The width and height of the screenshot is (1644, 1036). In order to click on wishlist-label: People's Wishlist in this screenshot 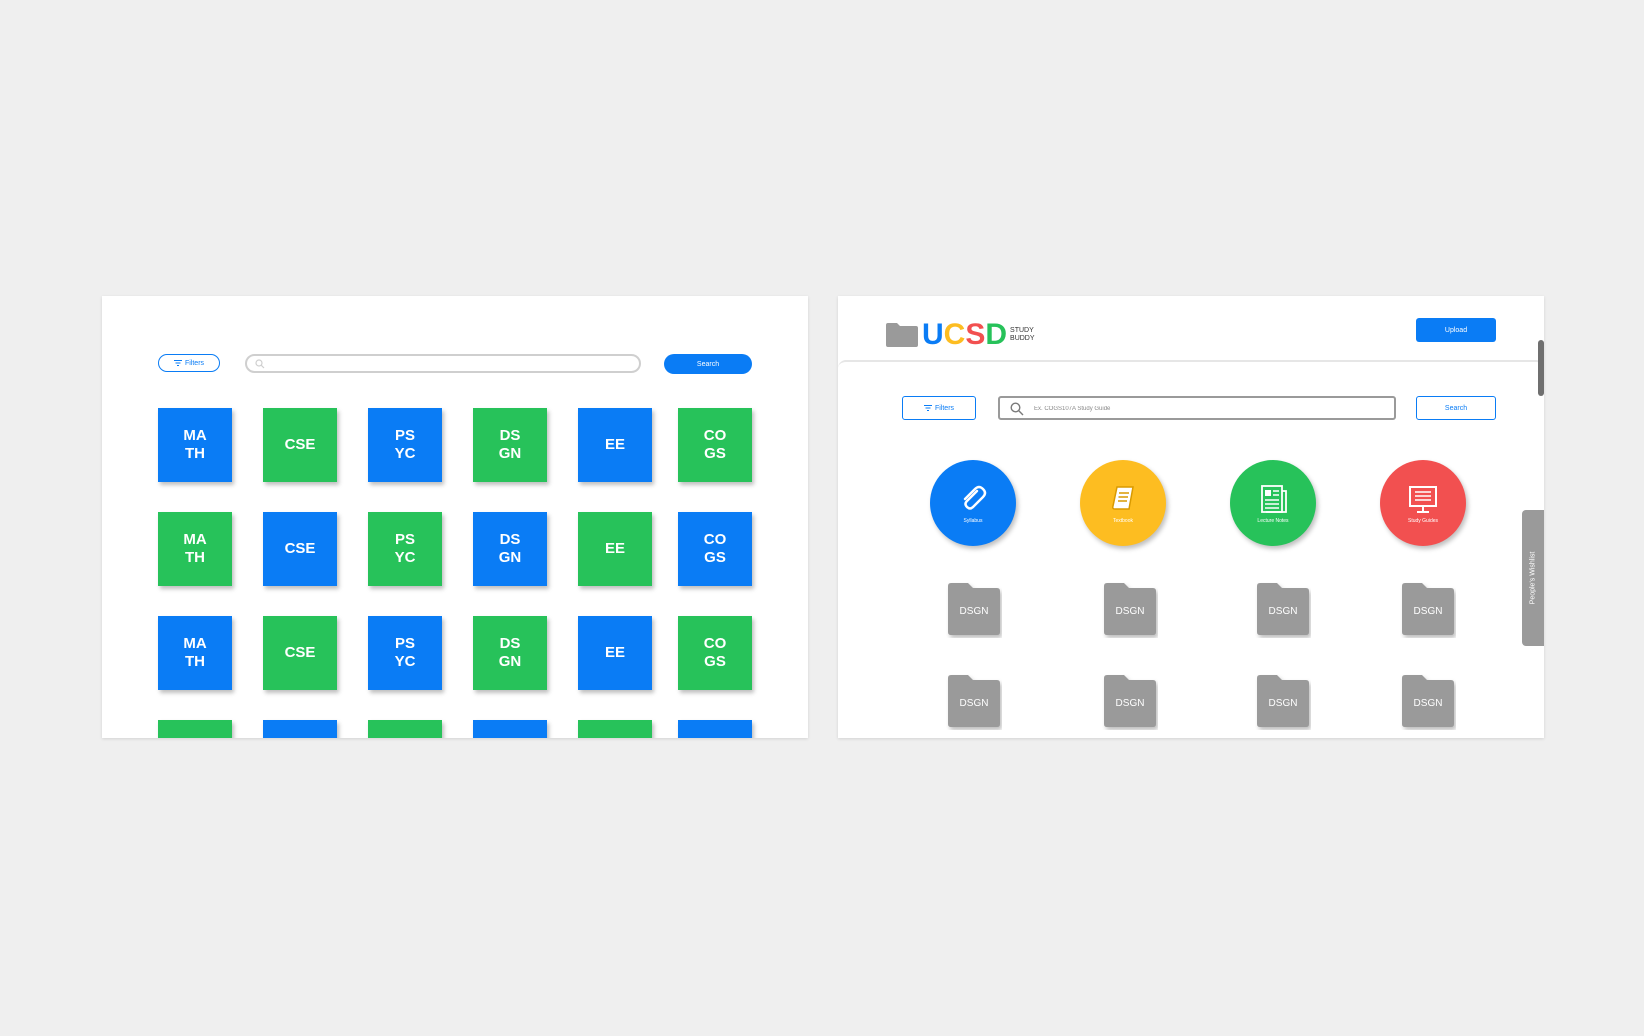, I will do `click(1533, 578)`.